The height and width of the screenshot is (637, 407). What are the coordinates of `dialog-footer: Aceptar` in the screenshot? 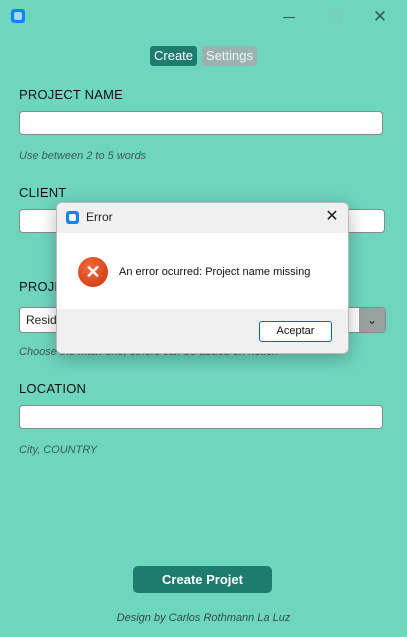 It's located at (202, 331).